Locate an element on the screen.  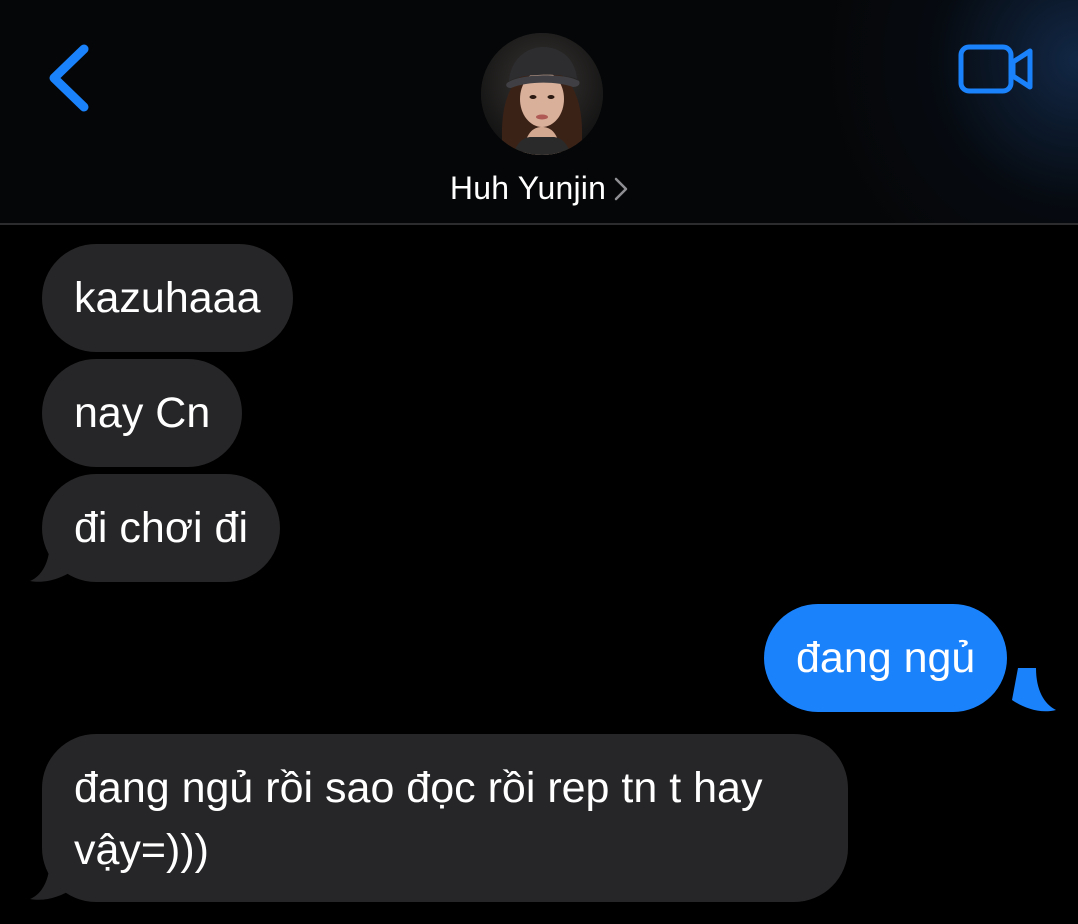
contact-name-link: Huh Yunjin is located at coordinates (539, 188).